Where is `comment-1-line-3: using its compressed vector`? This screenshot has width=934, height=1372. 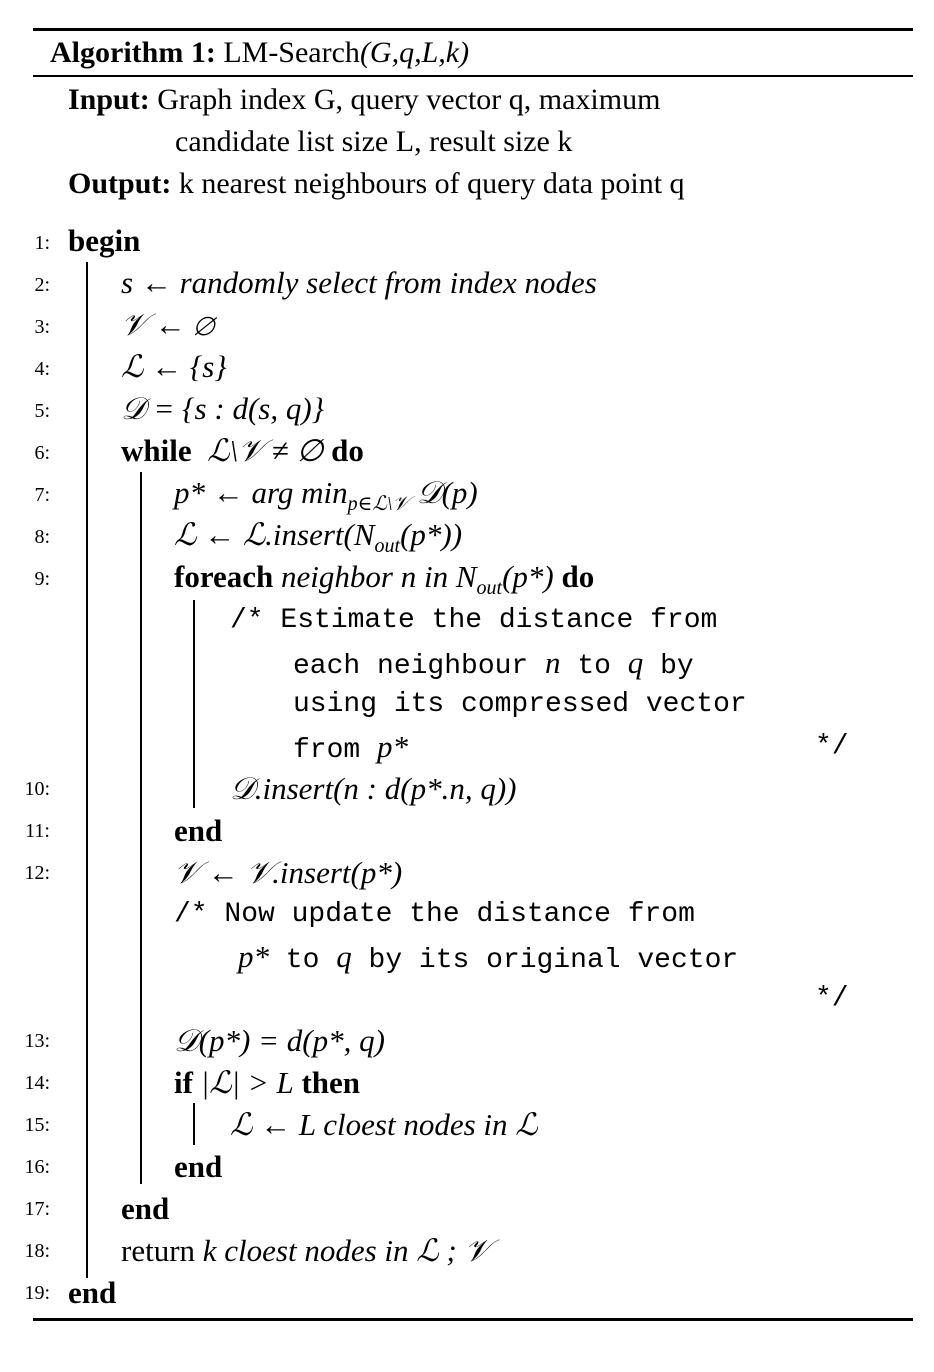
comment-1-line-3: using its compressed vector is located at coordinates (520, 704).